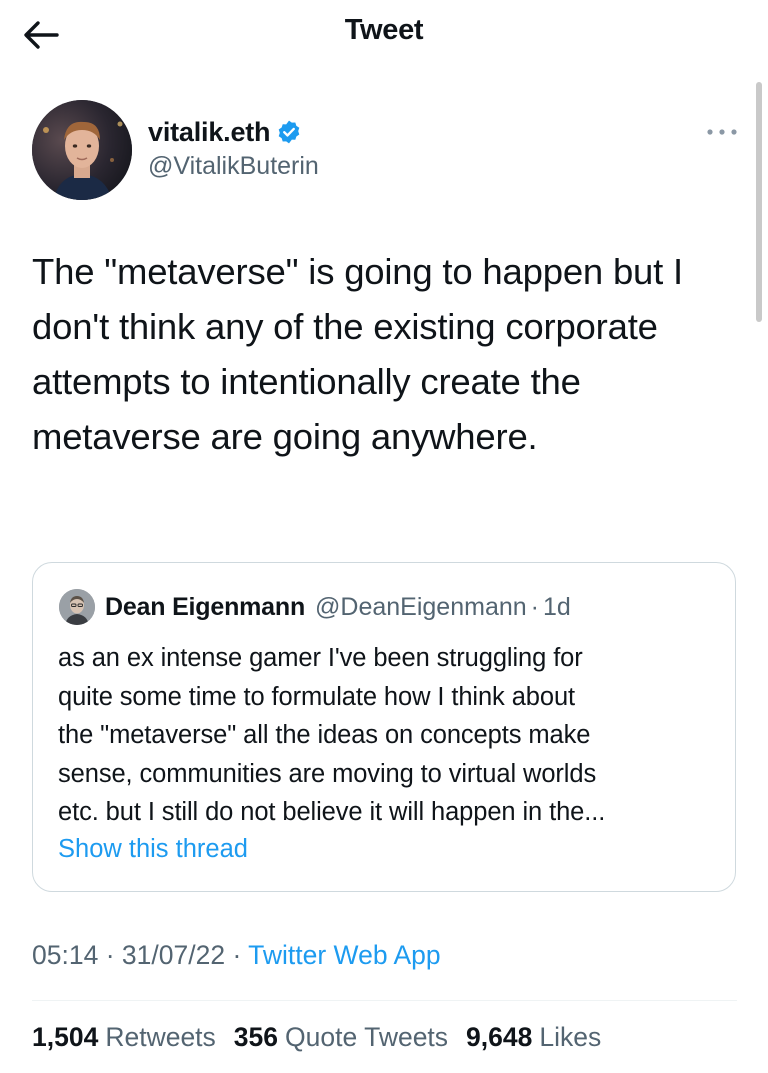 This screenshot has height=1073, width=768. I want to click on scrollbar, so click(759, 202).